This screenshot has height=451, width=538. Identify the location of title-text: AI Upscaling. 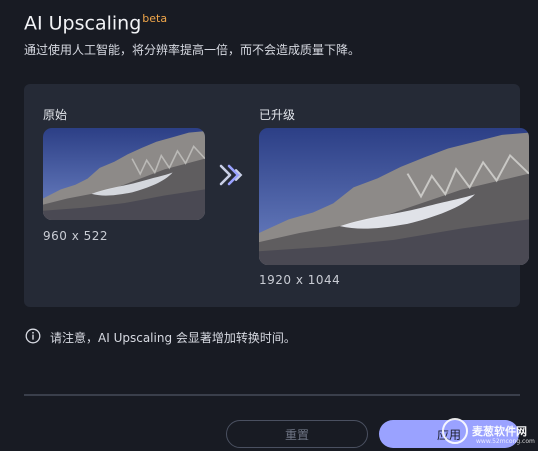
(83, 23).